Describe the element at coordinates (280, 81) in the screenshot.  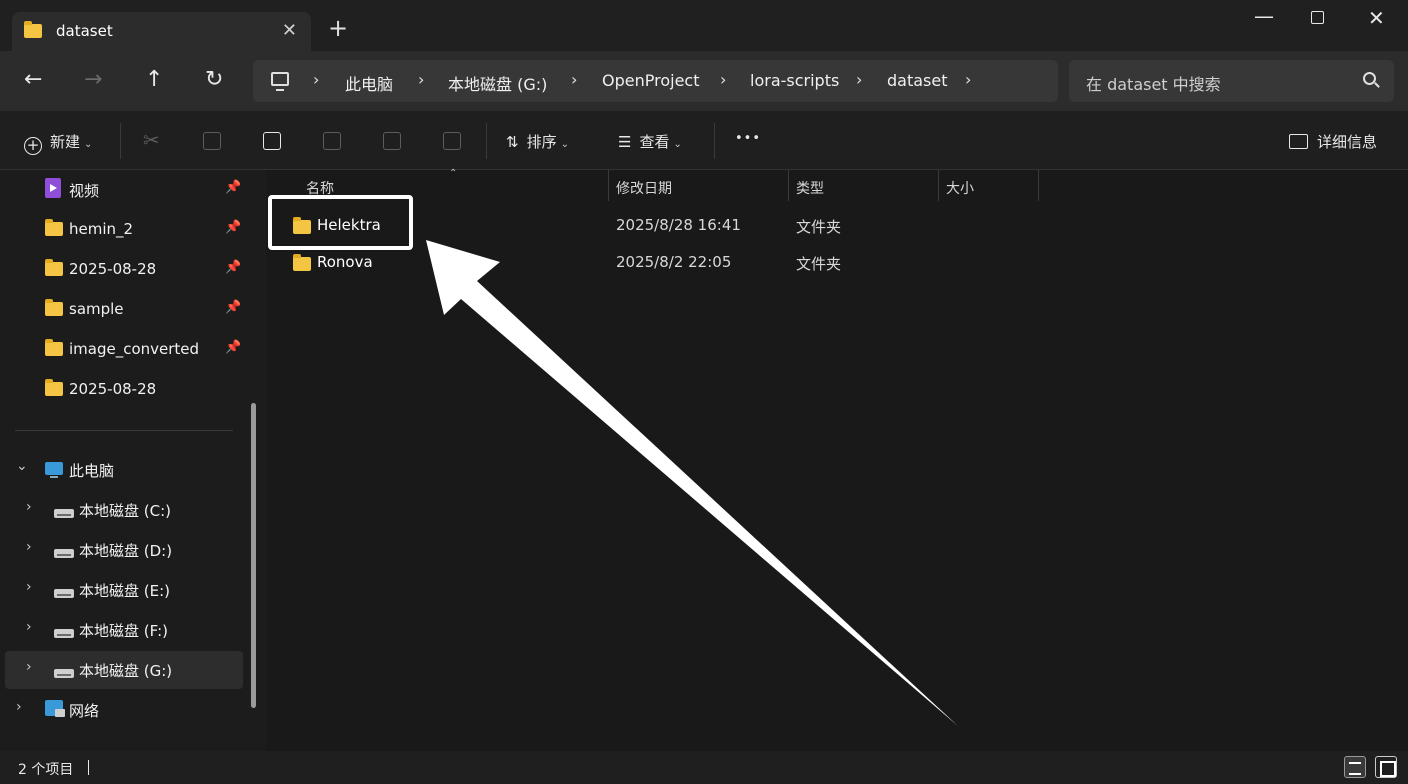
I see `monitor-icon` at that location.